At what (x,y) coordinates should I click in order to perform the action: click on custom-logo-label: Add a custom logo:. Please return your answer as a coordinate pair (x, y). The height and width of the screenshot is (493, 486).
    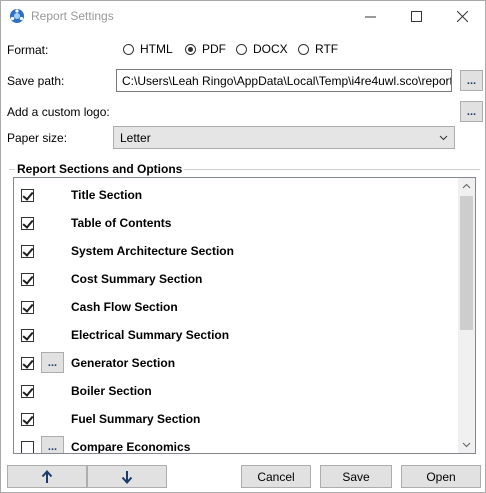
    Looking at the image, I should click on (58, 112).